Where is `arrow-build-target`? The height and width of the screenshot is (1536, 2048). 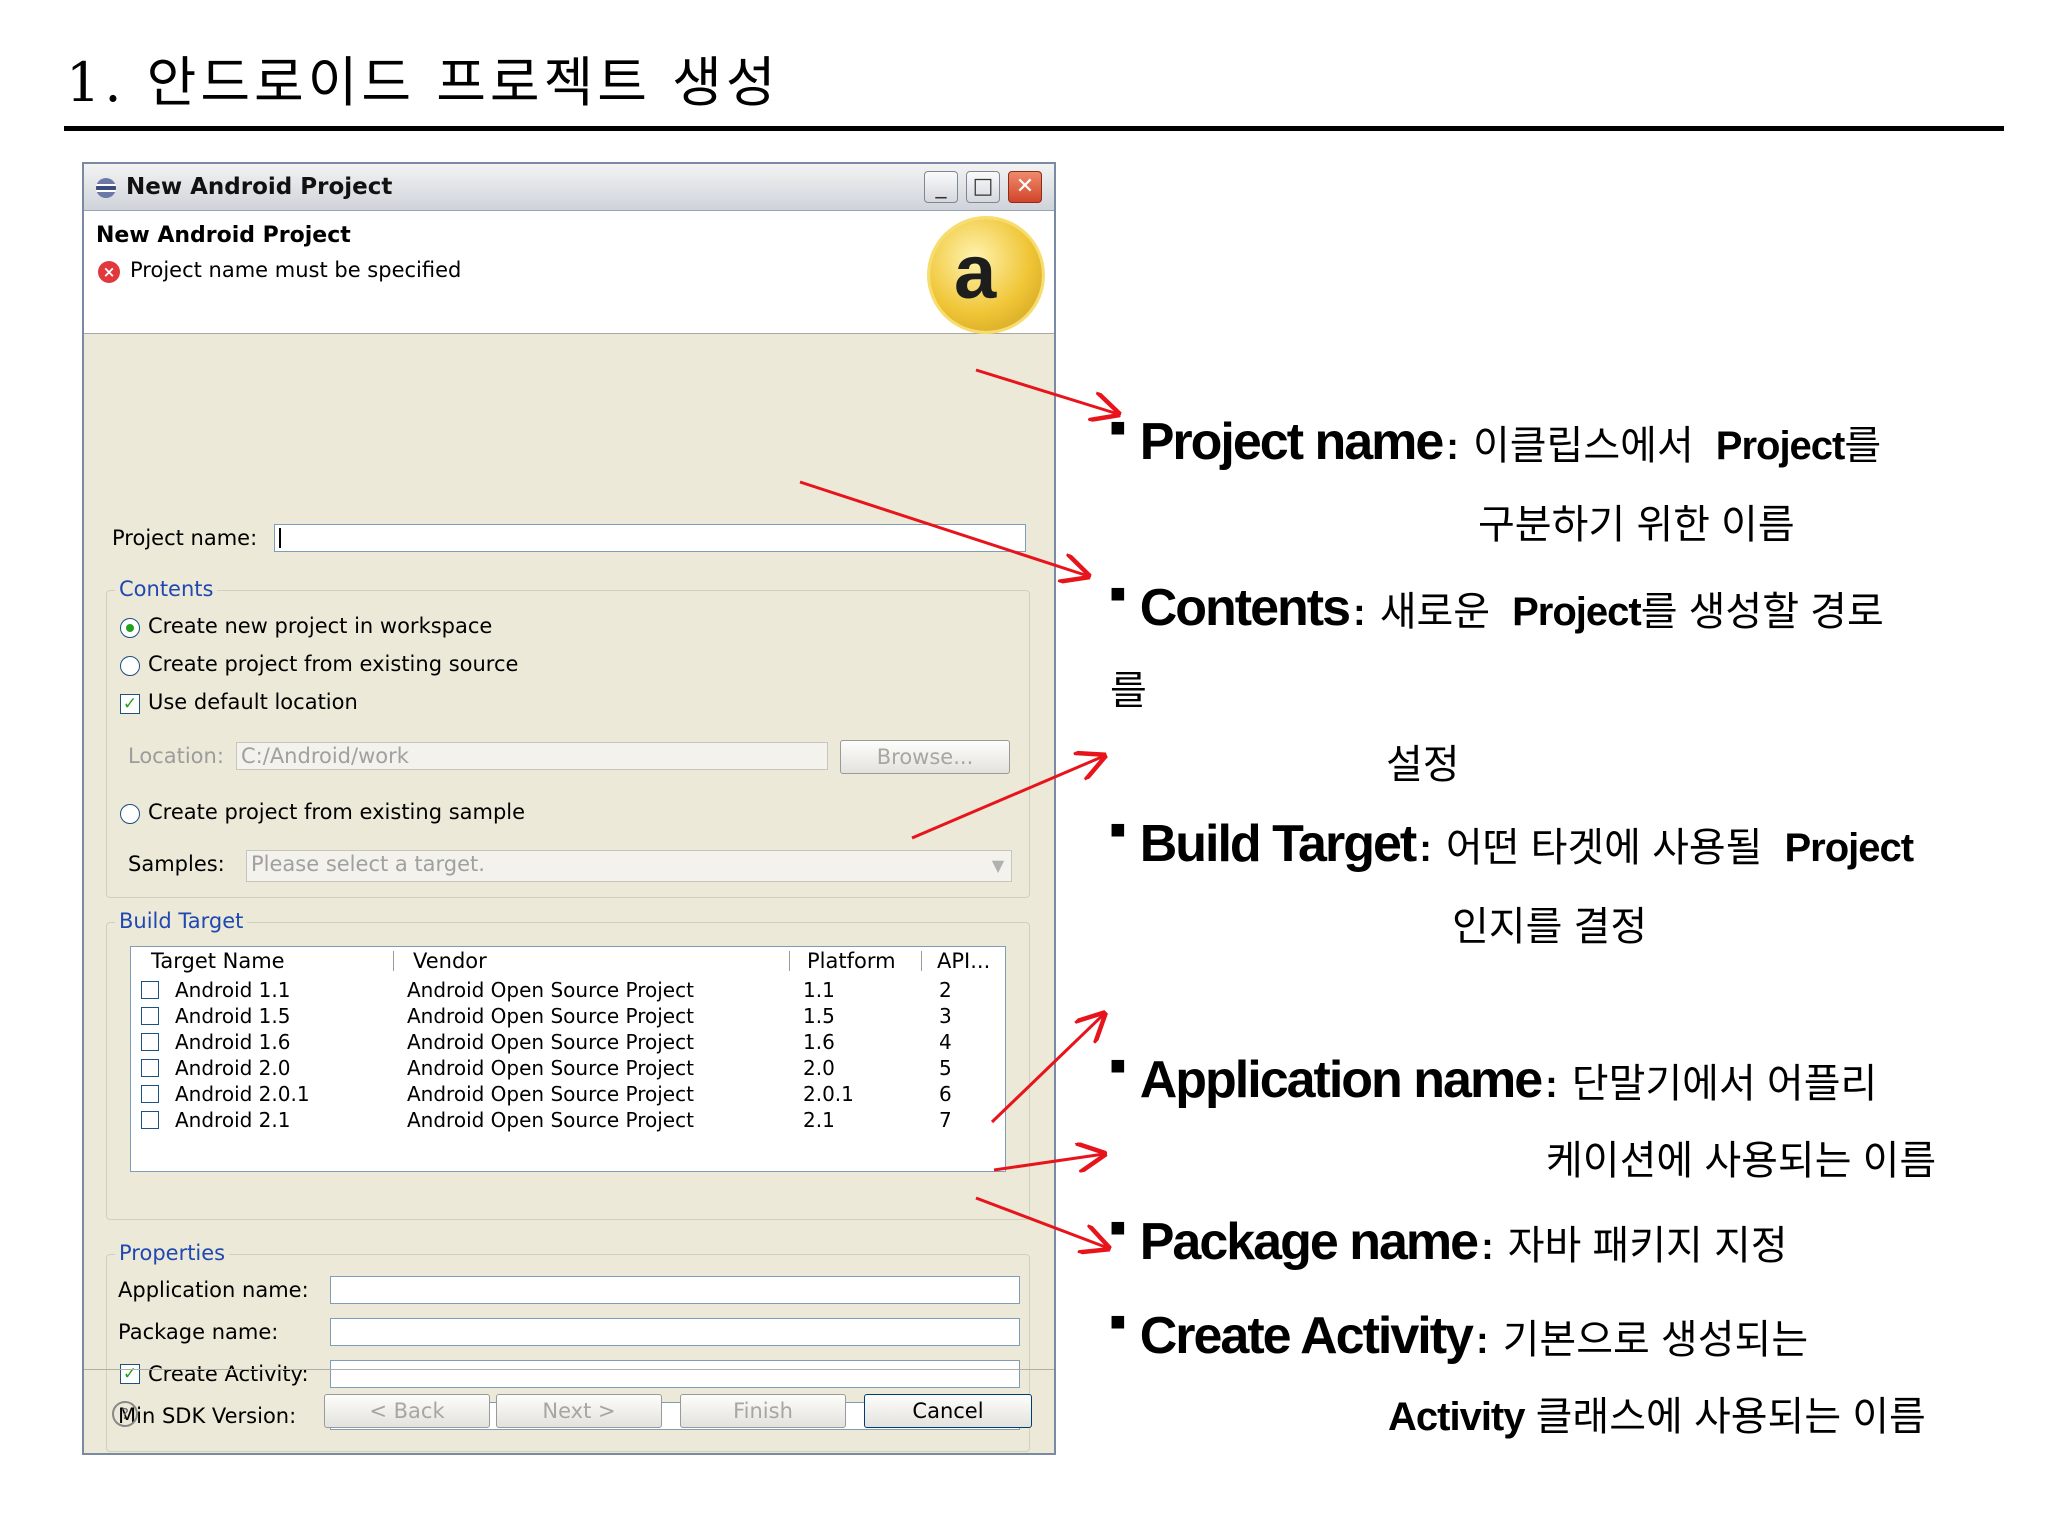 arrow-build-target is located at coordinates (1007, 798).